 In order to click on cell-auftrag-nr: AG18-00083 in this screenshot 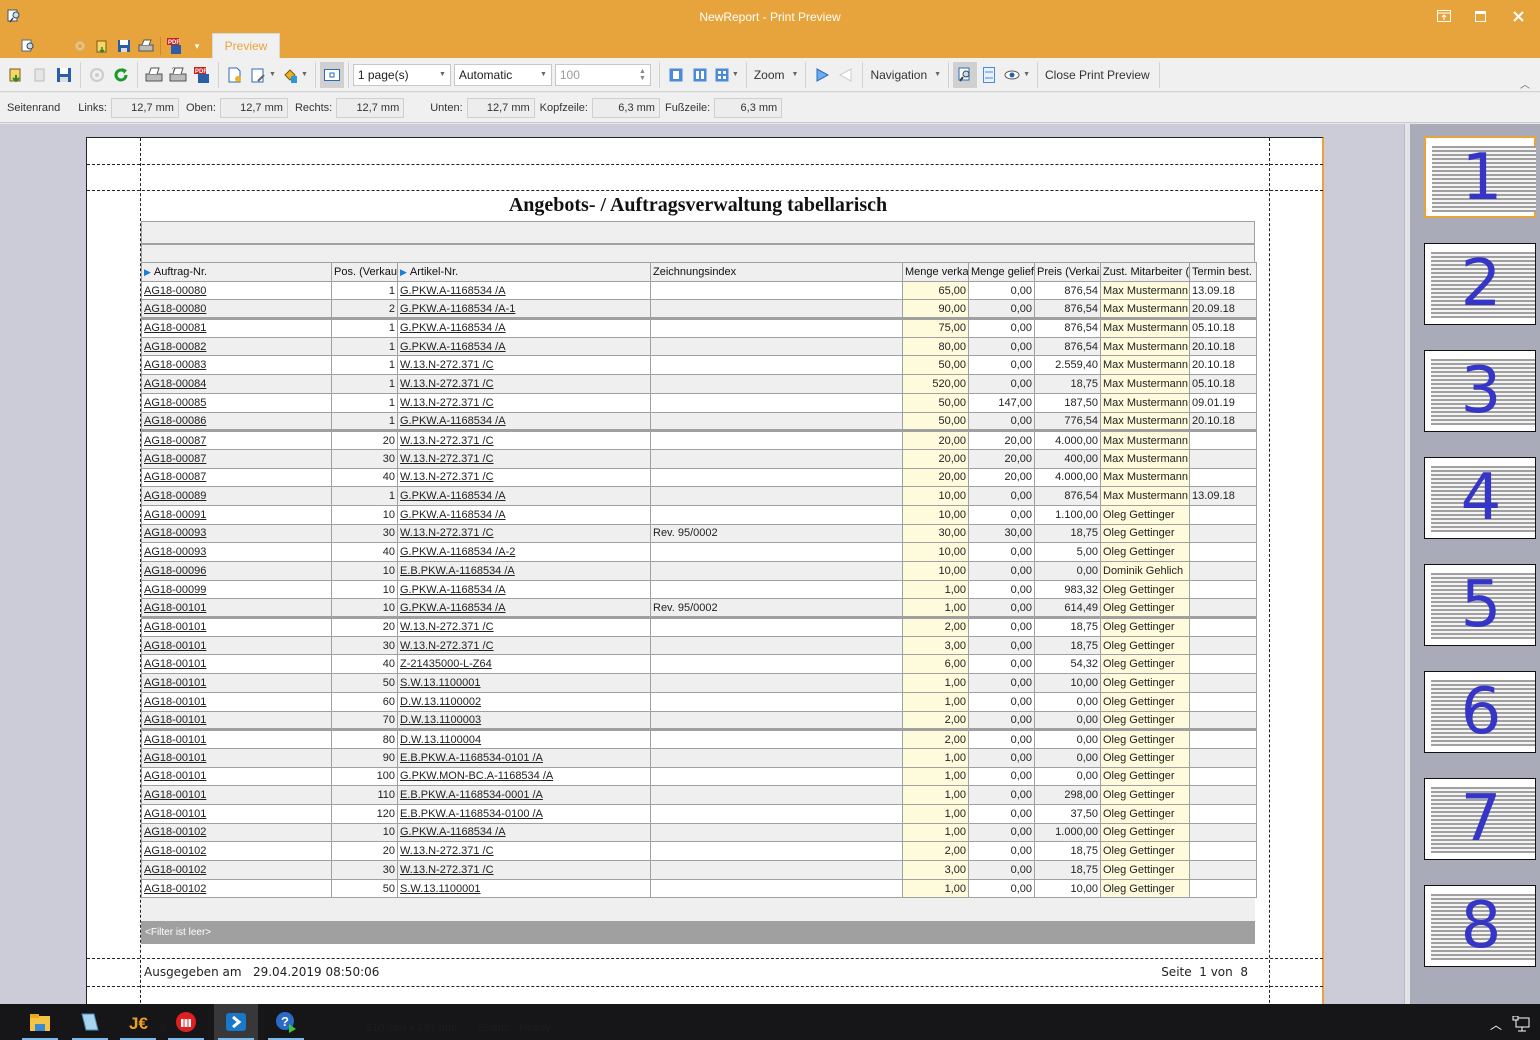, I will do `click(236, 365)`.